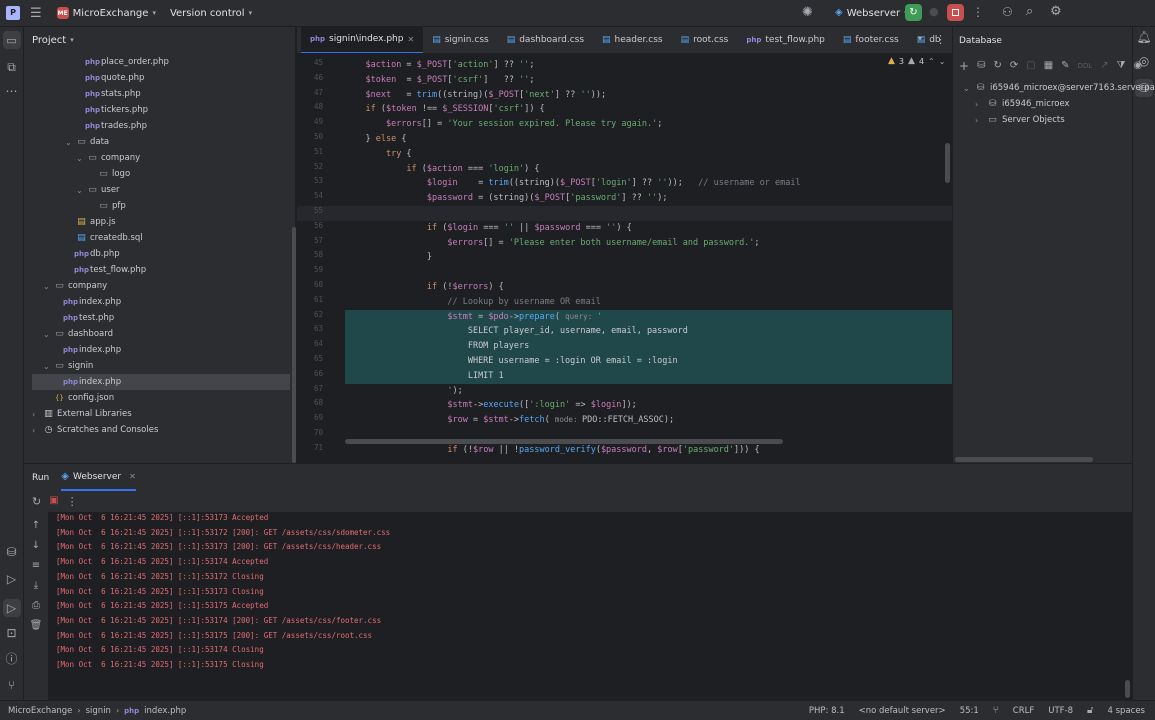  What do you see at coordinates (1059, 88) in the screenshot?
I see `database-tree-item: ⌄ ⛁ i65946_microex@server7163.serverpar` at bounding box center [1059, 88].